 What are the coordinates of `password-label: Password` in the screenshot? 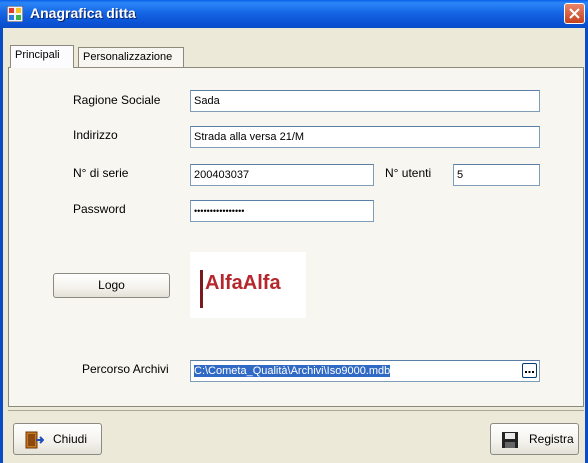 It's located at (99, 209).